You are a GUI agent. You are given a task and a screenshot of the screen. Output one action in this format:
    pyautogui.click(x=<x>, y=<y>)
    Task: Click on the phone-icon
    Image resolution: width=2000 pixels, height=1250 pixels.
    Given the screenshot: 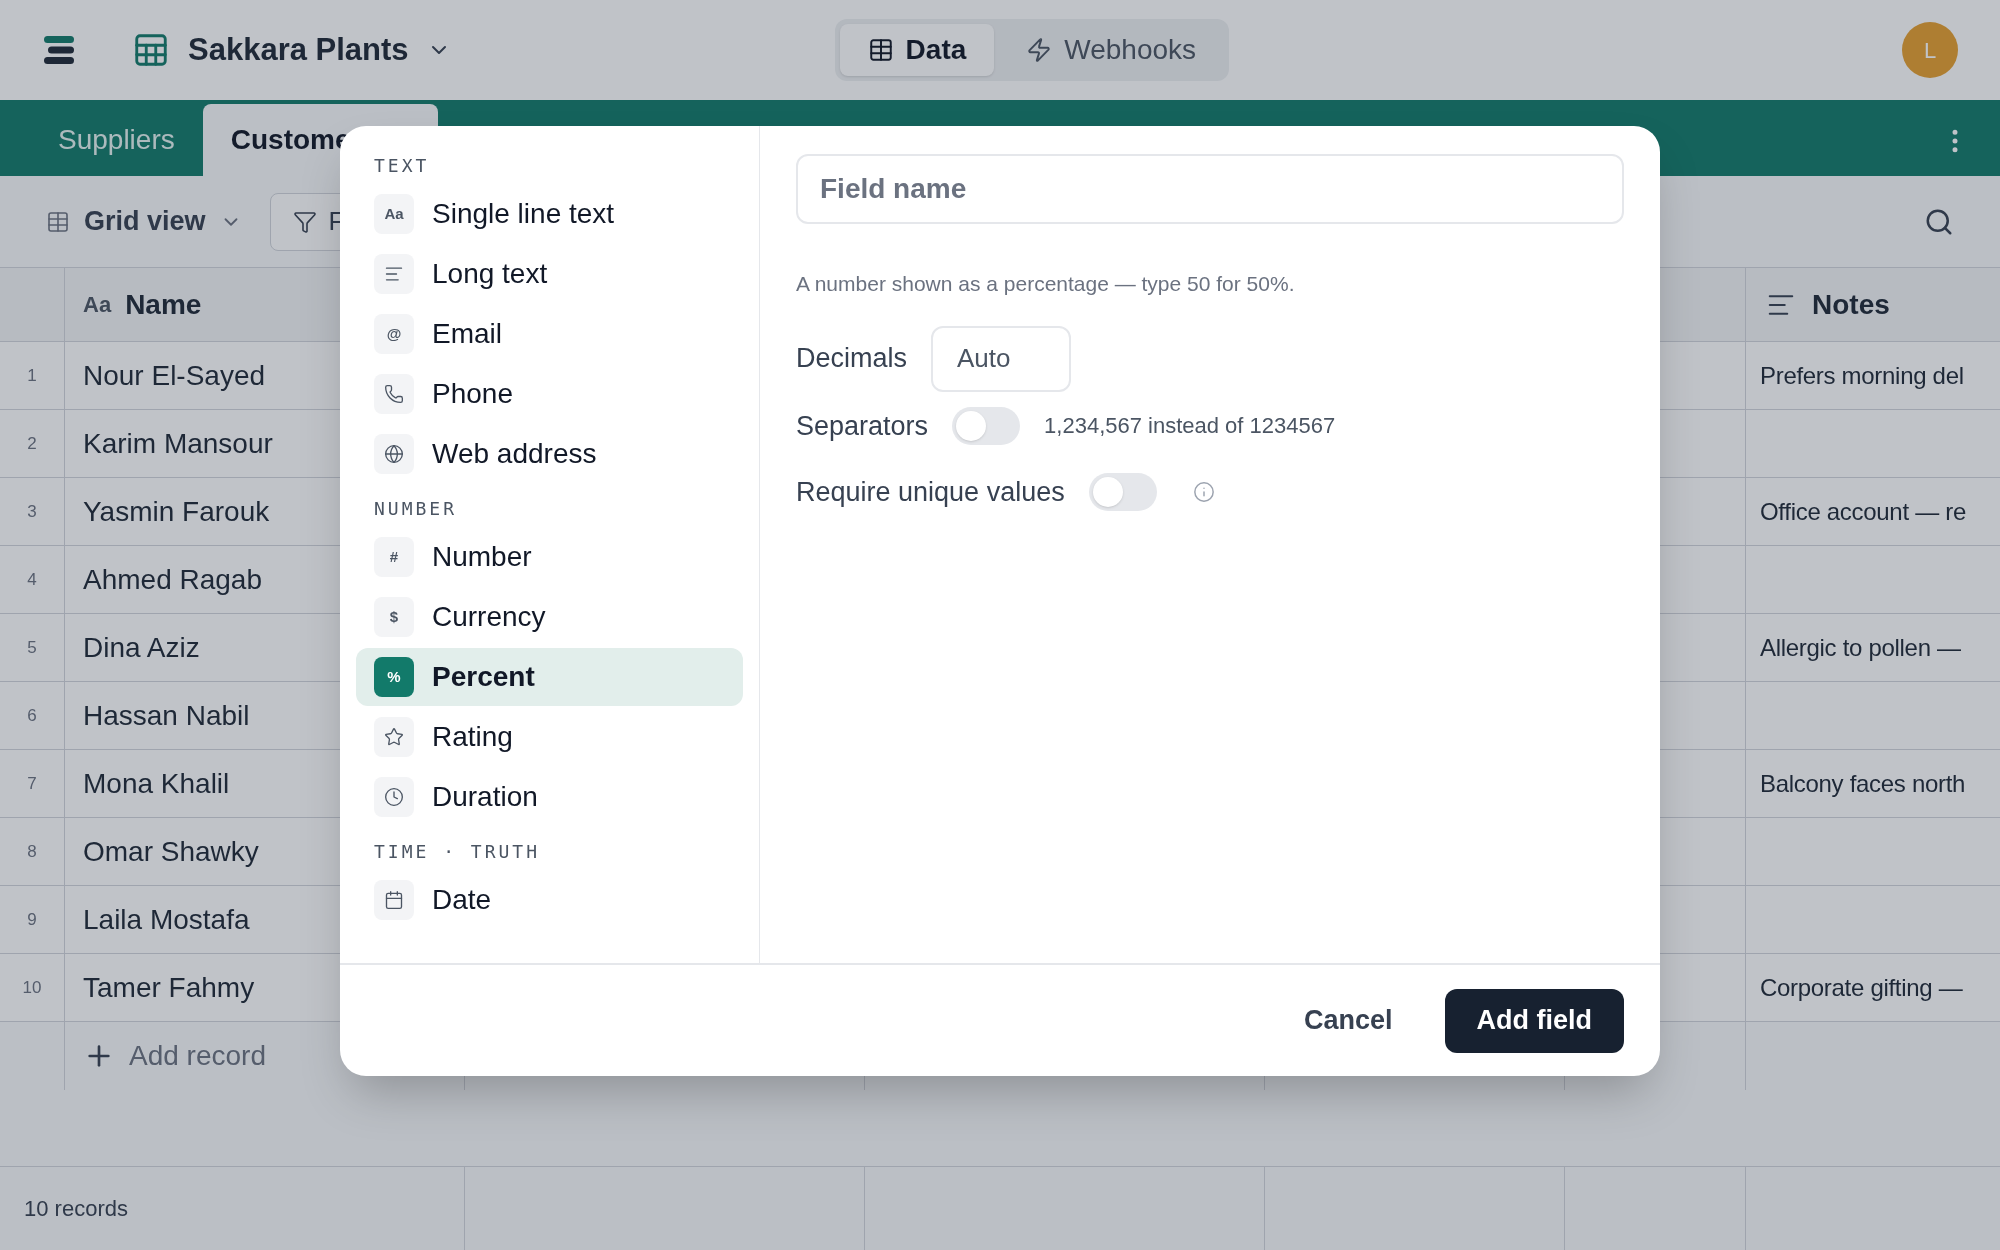 What is the action you would take?
    pyautogui.click(x=394, y=394)
    